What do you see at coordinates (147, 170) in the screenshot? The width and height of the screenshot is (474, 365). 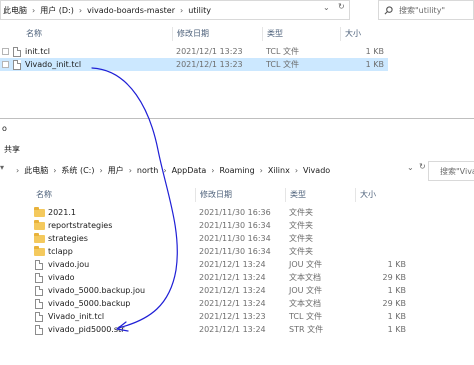 I see `breadcrumb-item: north` at bounding box center [147, 170].